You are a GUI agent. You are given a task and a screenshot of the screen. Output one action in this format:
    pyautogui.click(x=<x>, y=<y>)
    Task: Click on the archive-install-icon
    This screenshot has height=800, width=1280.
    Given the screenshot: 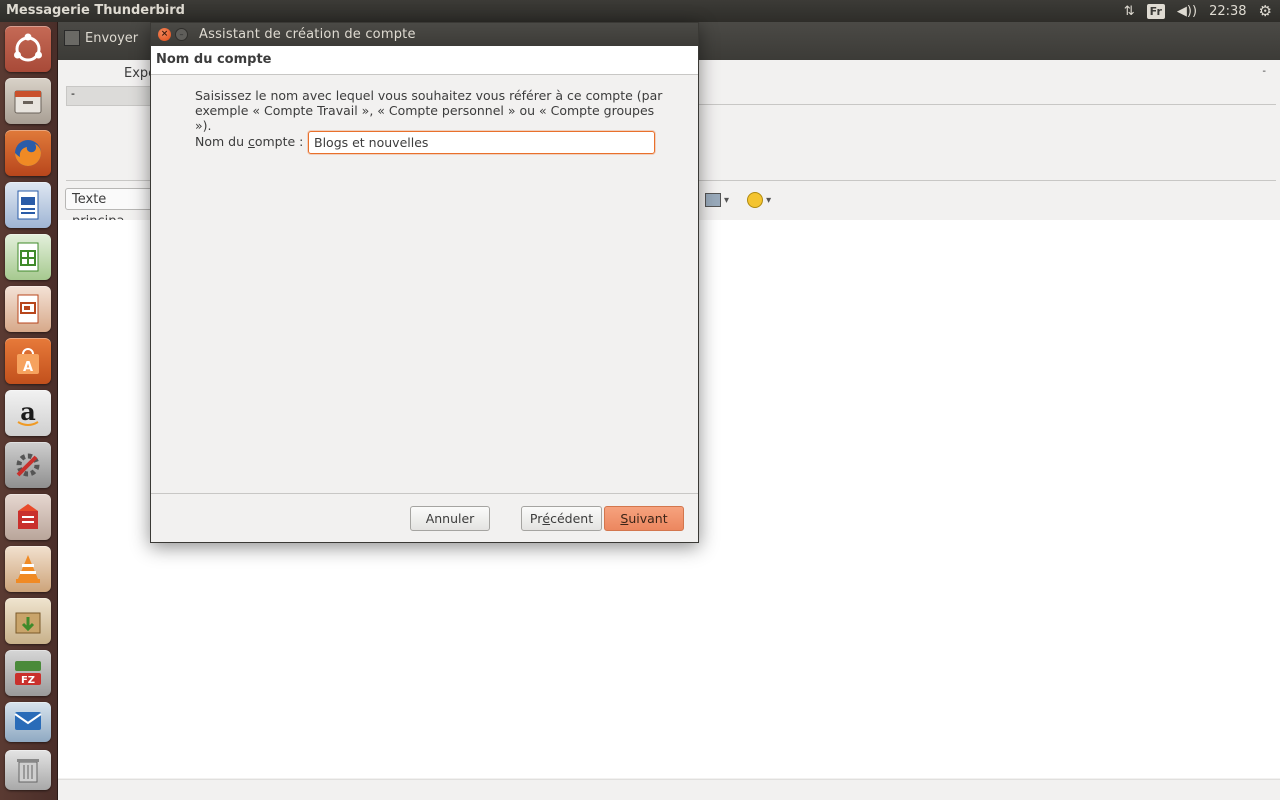 What is the action you would take?
    pyautogui.click(x=28, y=621)
    